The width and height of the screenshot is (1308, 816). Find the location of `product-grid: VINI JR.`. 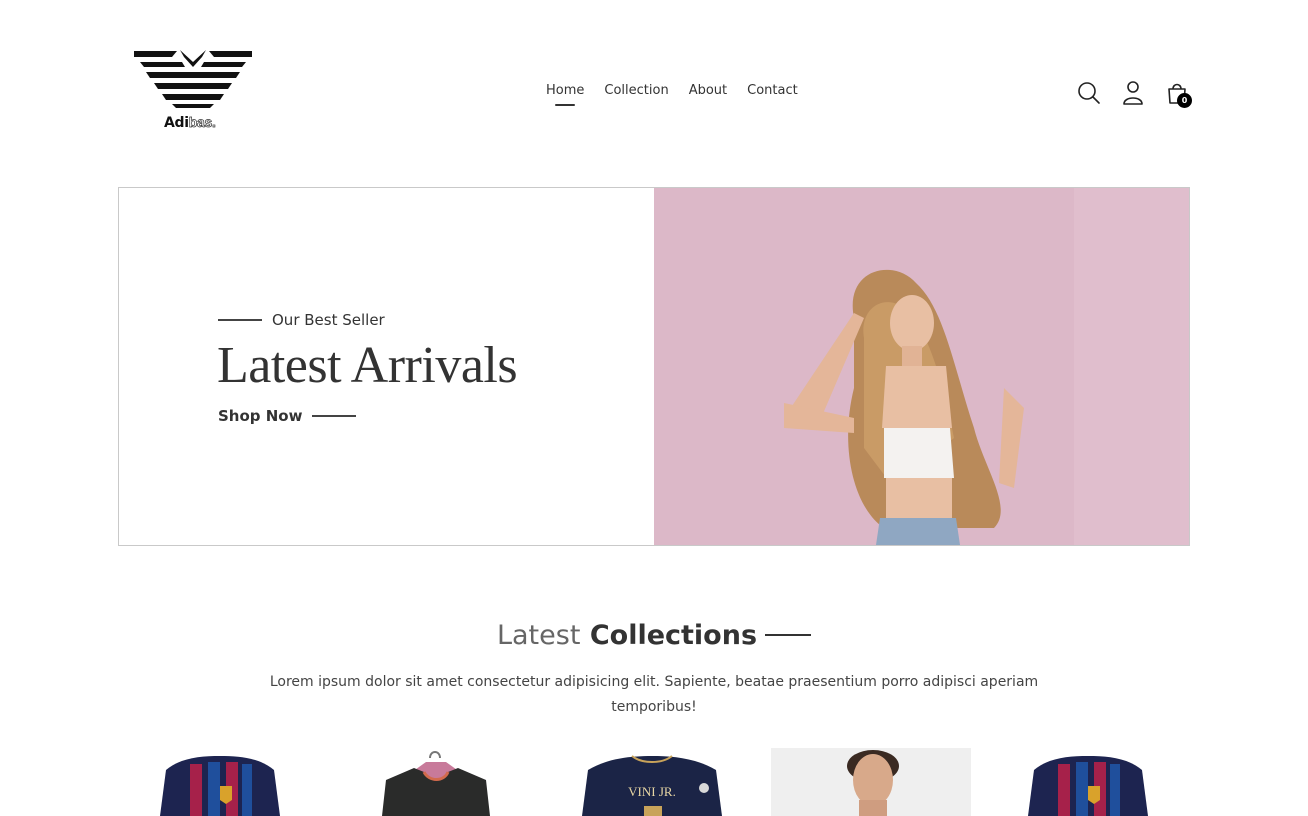

product-grid: VINI JR. is located at coordinates (654, 782).